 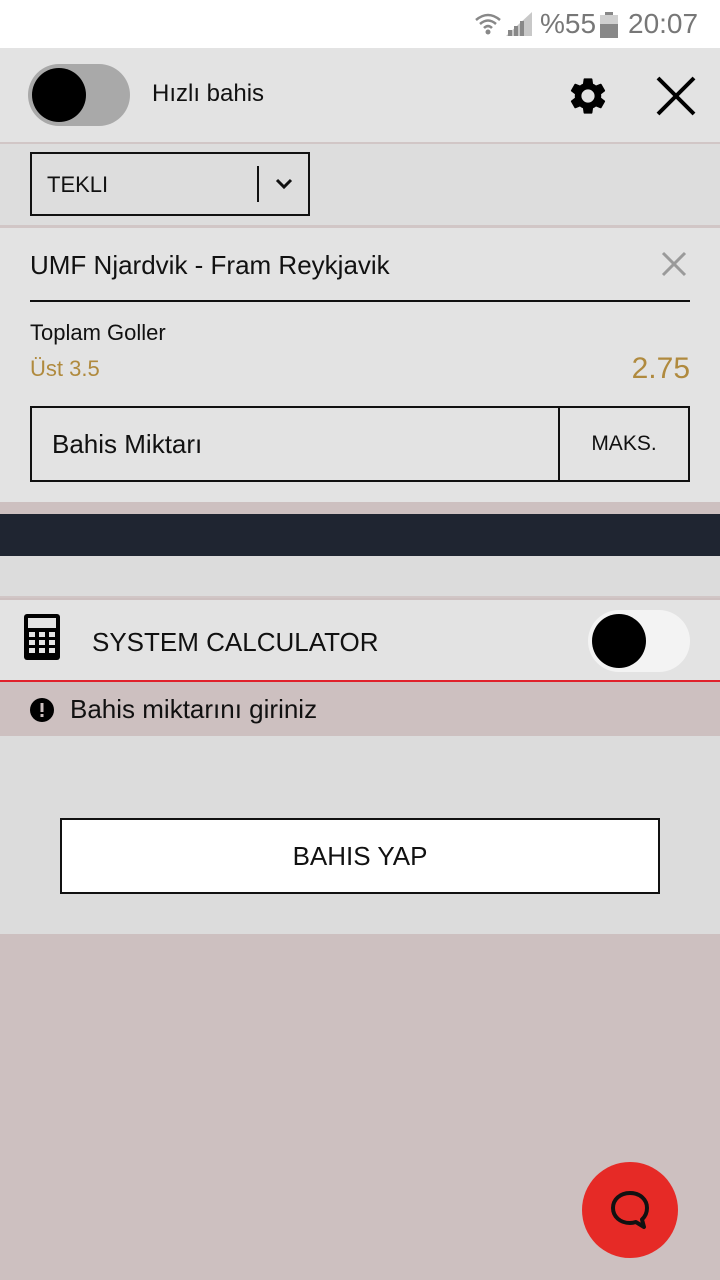 What do you see at coordinates (519, 24) in the screenshot?
I see `signal-icon` at bounding box center [519, 24].